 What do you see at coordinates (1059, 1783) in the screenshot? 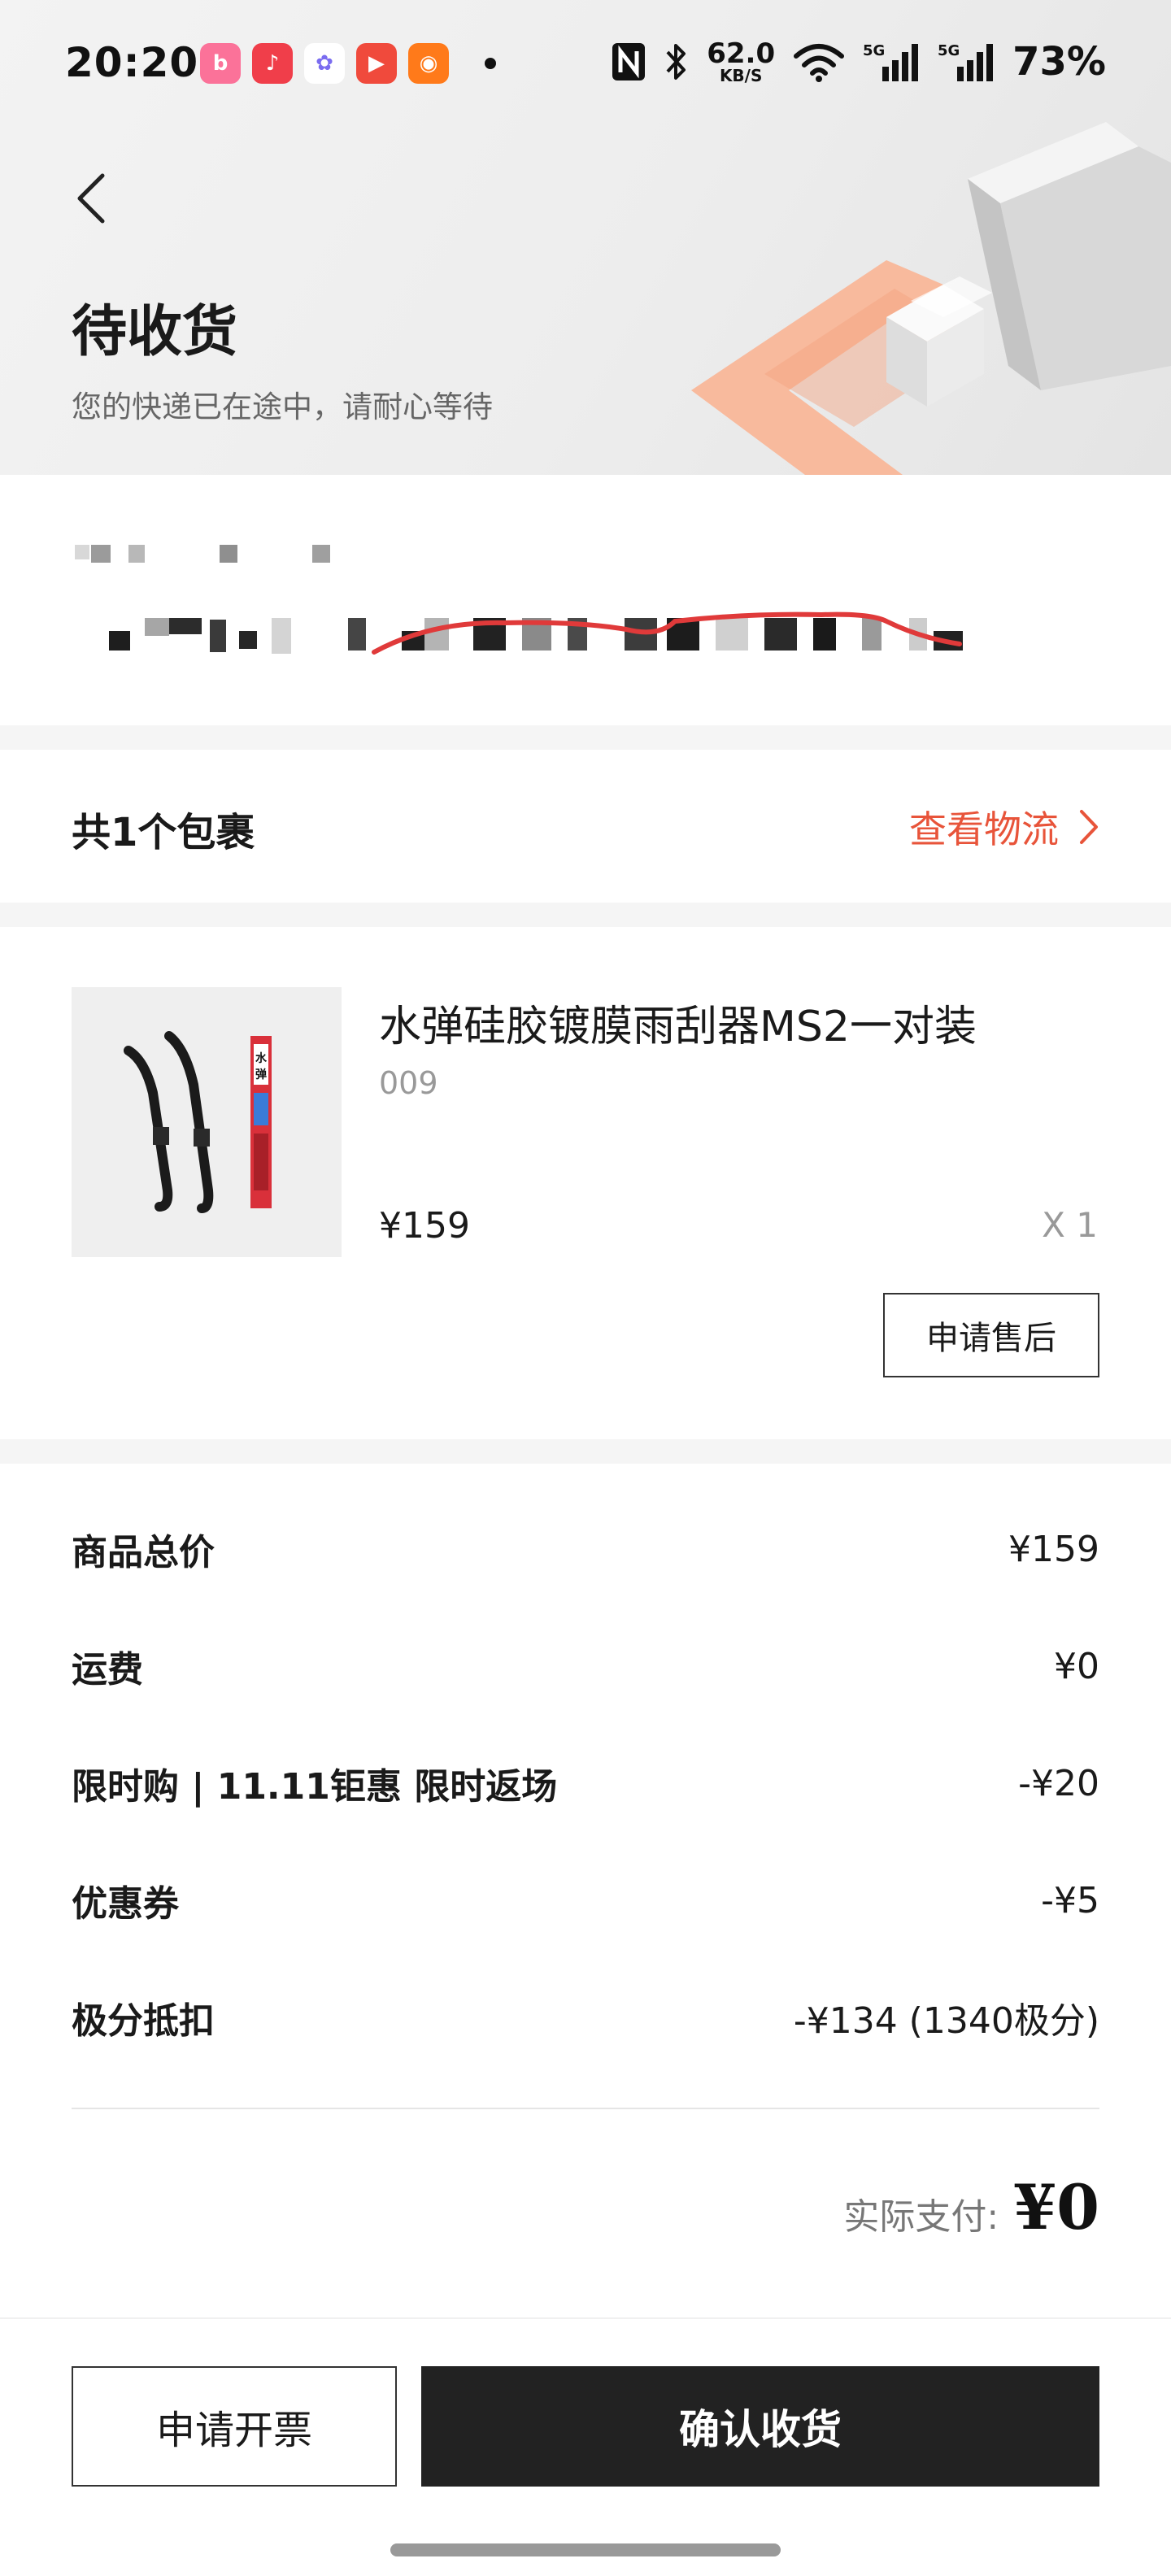
I see `price-value: -¥20` at bounding box center [1059, 1783].